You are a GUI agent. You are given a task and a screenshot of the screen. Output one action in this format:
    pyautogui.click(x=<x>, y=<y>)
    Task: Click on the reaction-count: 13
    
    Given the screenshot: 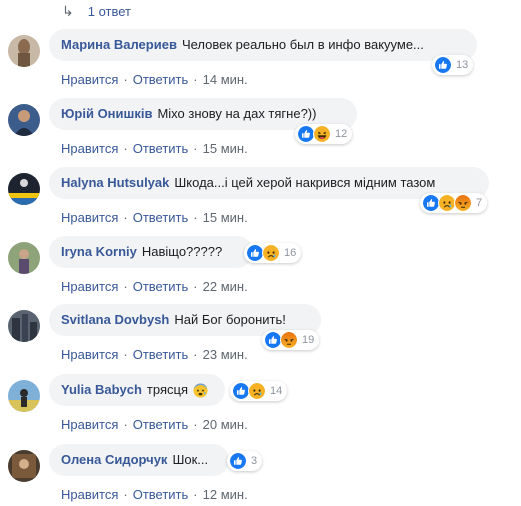 What is the action you would take?
    pyautogui.click(x=462, y=65)
    